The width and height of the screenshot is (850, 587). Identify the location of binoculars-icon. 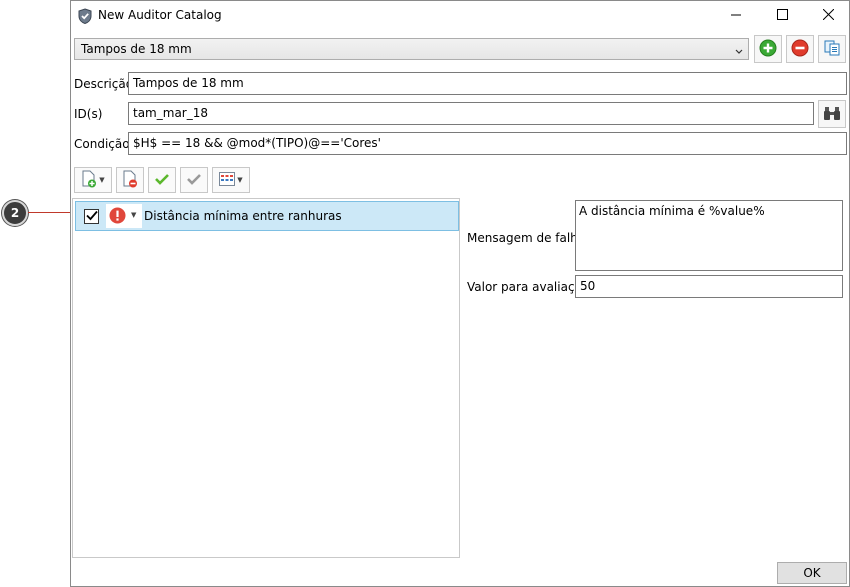
(832, 114).